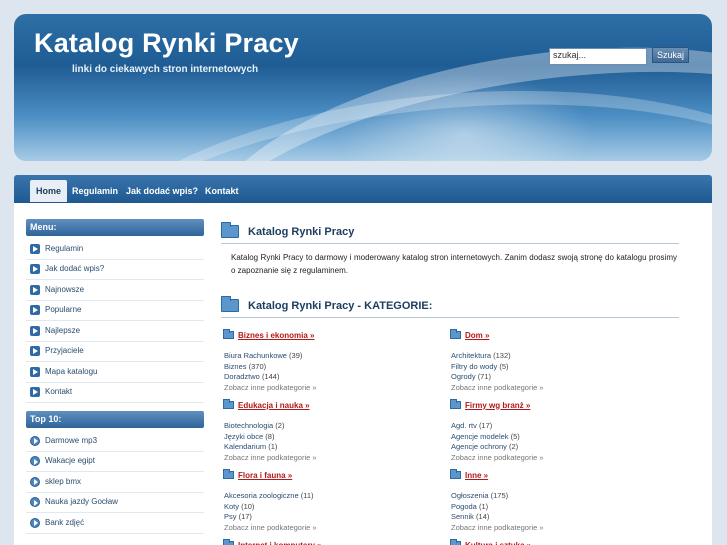  I want to click on category-link: Flora i fauna », so click(265, 475).